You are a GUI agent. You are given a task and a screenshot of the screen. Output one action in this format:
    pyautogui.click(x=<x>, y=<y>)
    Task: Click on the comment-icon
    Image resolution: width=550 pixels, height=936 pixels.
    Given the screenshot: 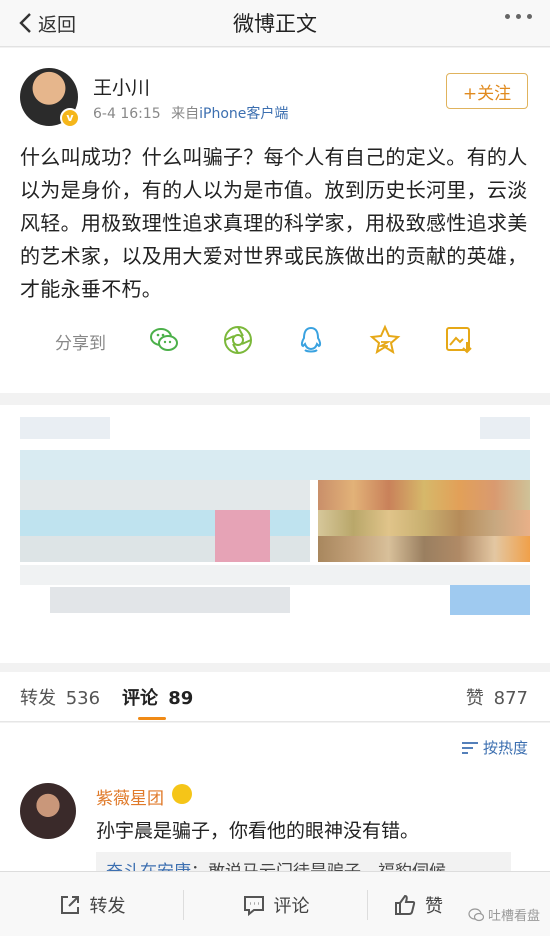 What is the action you would take?
    pyautogui.click(x=253, y=905)
    